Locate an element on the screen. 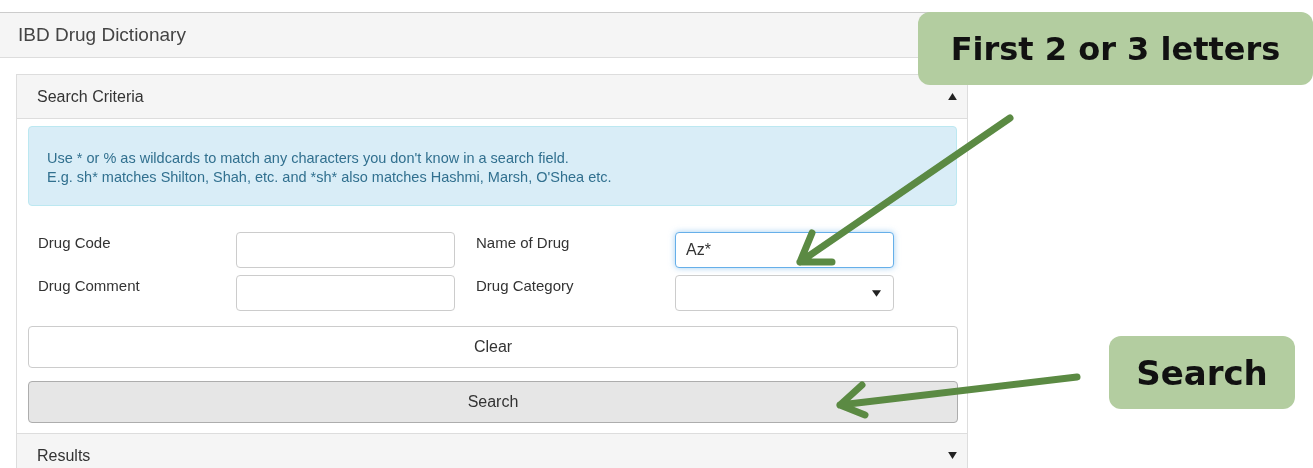 The height and width of the screenshot is (468, 1313). panel-header: Search Criteria is located at coordinates (492, 97).